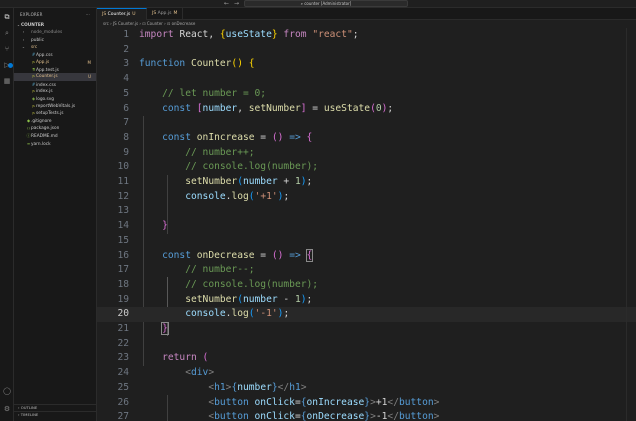  I want to click on tab-badge: M, so click(175, 13).